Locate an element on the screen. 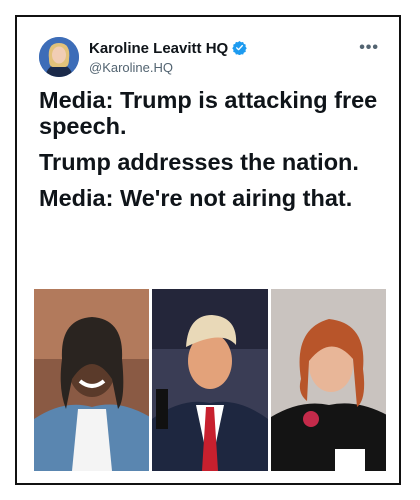 The width and height of the screenshot is (420, 500). tweet-line-3: Media: We're not airing that. is located at coordinates (196, 198).